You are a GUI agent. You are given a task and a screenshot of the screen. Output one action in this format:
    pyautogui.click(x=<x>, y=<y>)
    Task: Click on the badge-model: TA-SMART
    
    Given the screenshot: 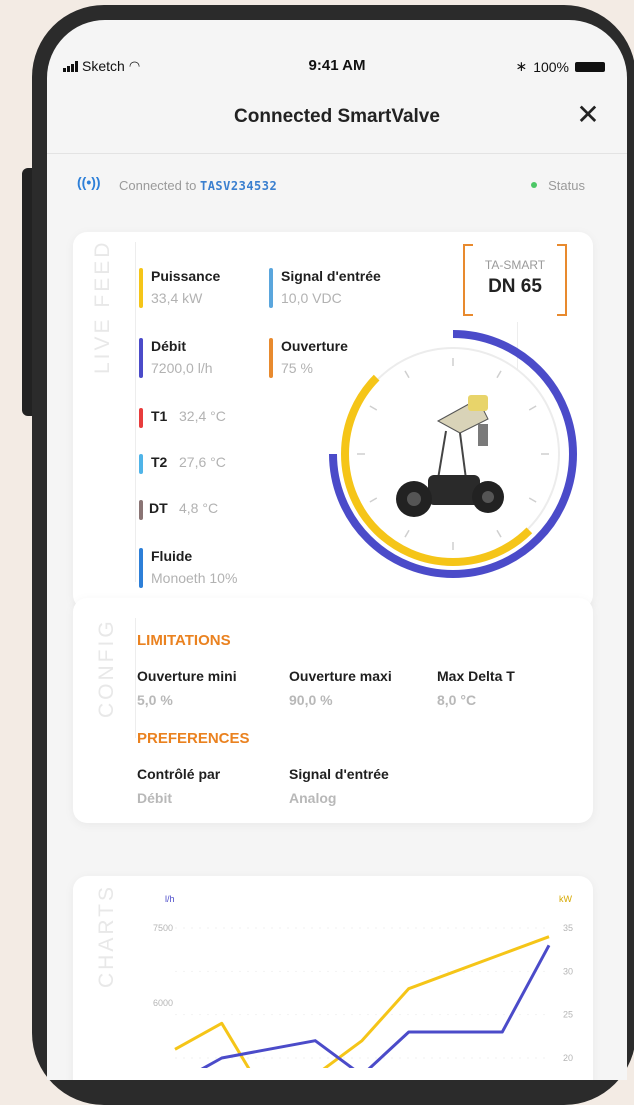 What is the action you would take?
    pyautogui.click(x=515, y=265)
    